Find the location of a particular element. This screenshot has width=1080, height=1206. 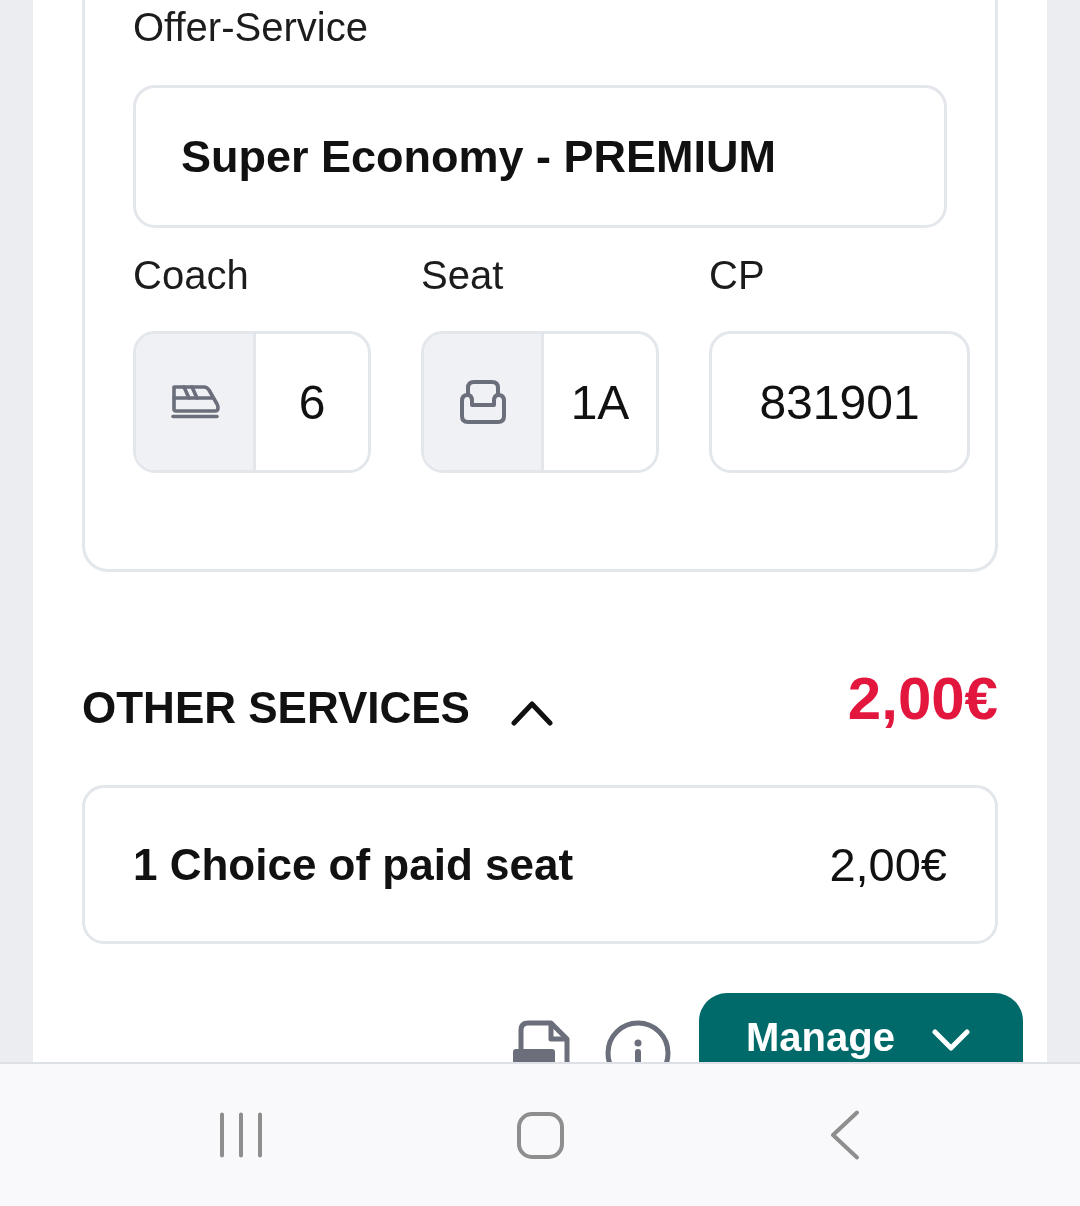

field-label: Seat is located at coordinates (463, 275).